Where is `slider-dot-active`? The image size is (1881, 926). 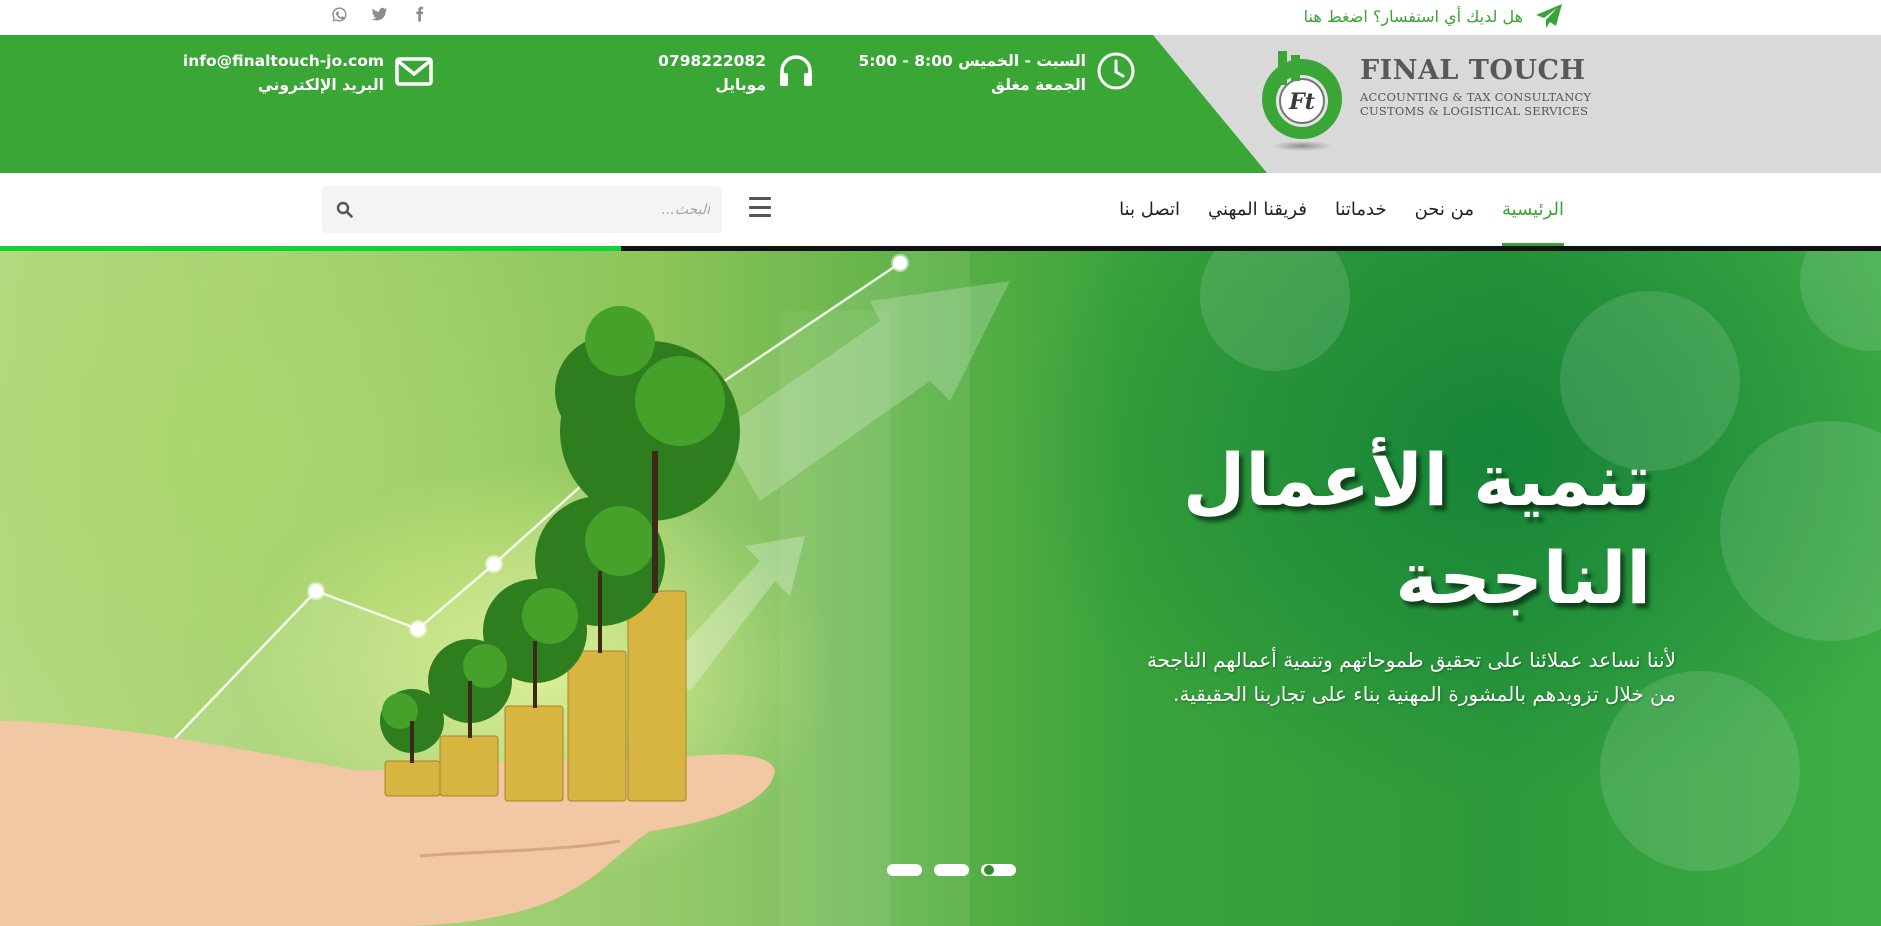 slider-dot-active is located at coordinates (998, 870).